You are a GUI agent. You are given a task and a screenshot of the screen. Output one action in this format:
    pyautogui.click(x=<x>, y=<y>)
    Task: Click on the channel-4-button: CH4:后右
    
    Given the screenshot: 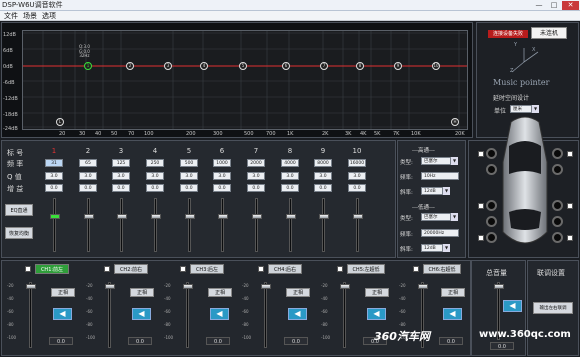 What is the action you would take?
    pyautogui.click(x=285, y=269)
    